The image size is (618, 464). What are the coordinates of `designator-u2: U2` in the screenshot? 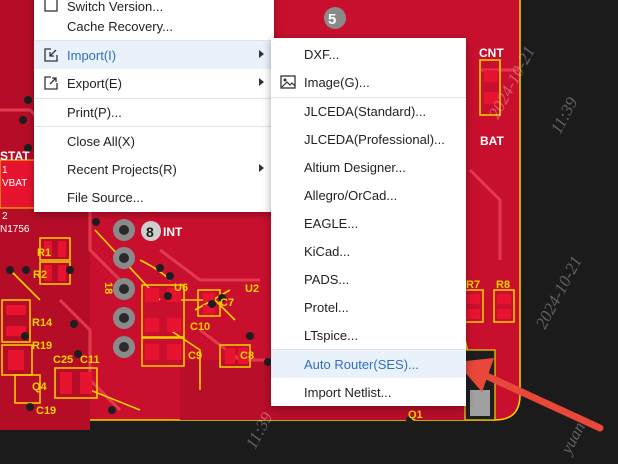 It's located at (252, 289).